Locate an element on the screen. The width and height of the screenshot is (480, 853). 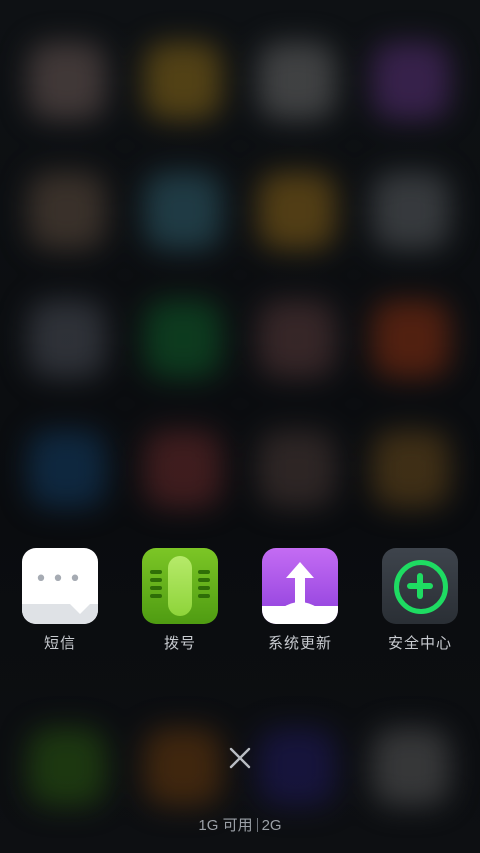
recent-app-label: 短信 is located at coordinates (59, 643).